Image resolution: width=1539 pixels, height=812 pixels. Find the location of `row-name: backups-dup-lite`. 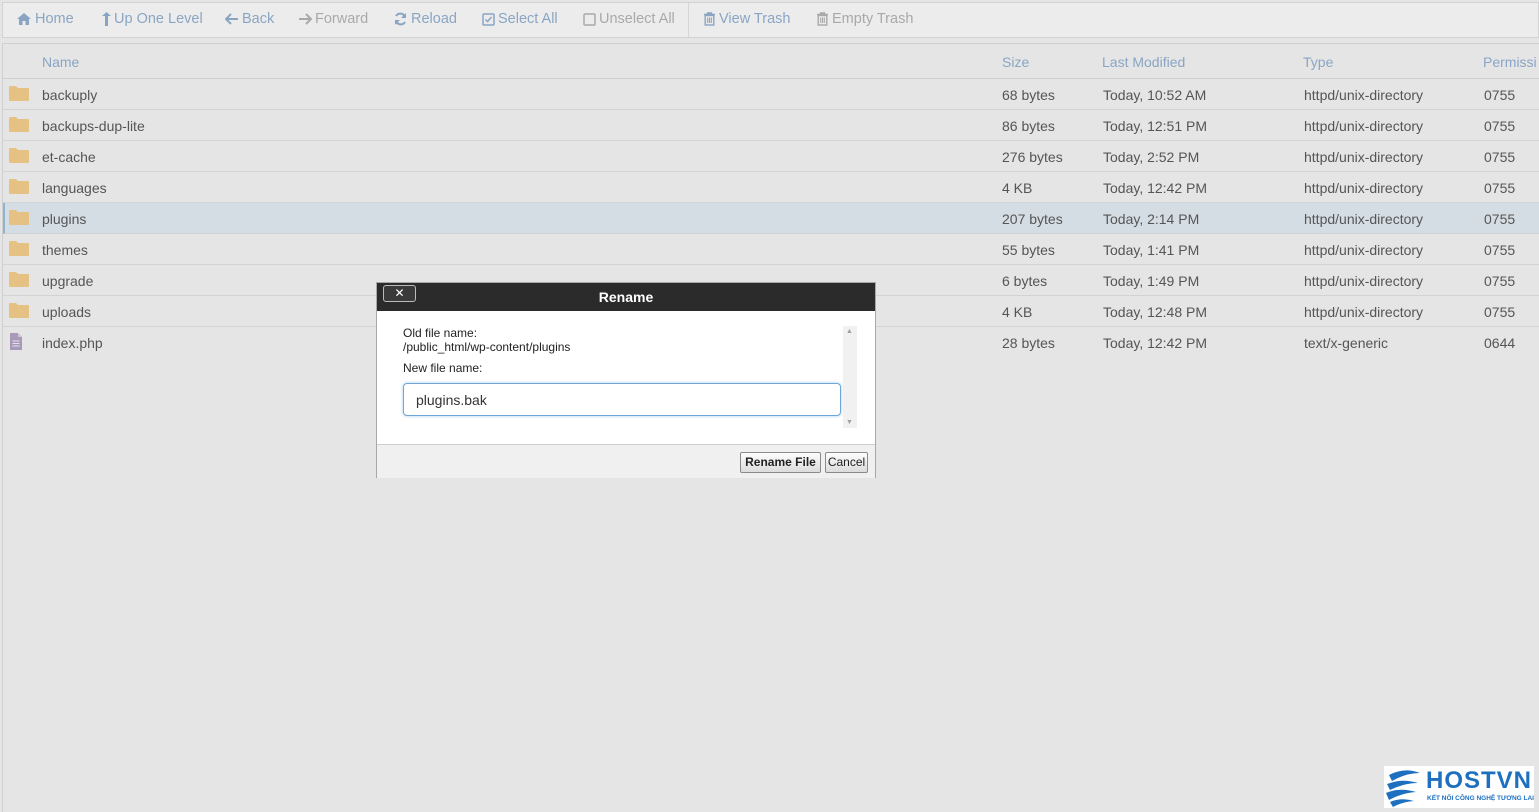

row-name: backups-dup-lite is located at coordinates (93, 126).